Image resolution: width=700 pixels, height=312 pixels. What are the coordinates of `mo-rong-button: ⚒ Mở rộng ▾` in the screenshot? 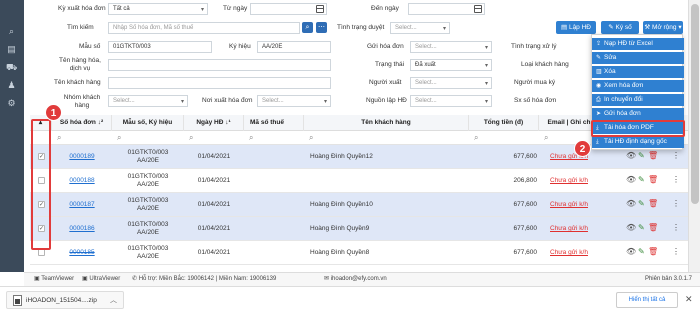 It's located at (663, 27).